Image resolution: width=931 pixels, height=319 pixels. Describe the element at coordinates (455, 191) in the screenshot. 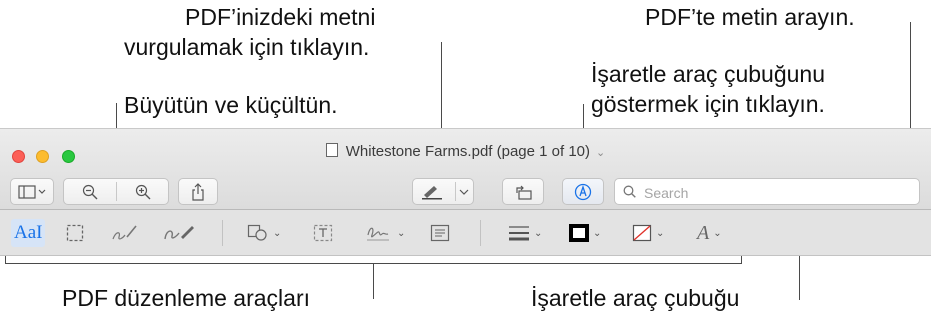

I see `highlight-divider` at that location.